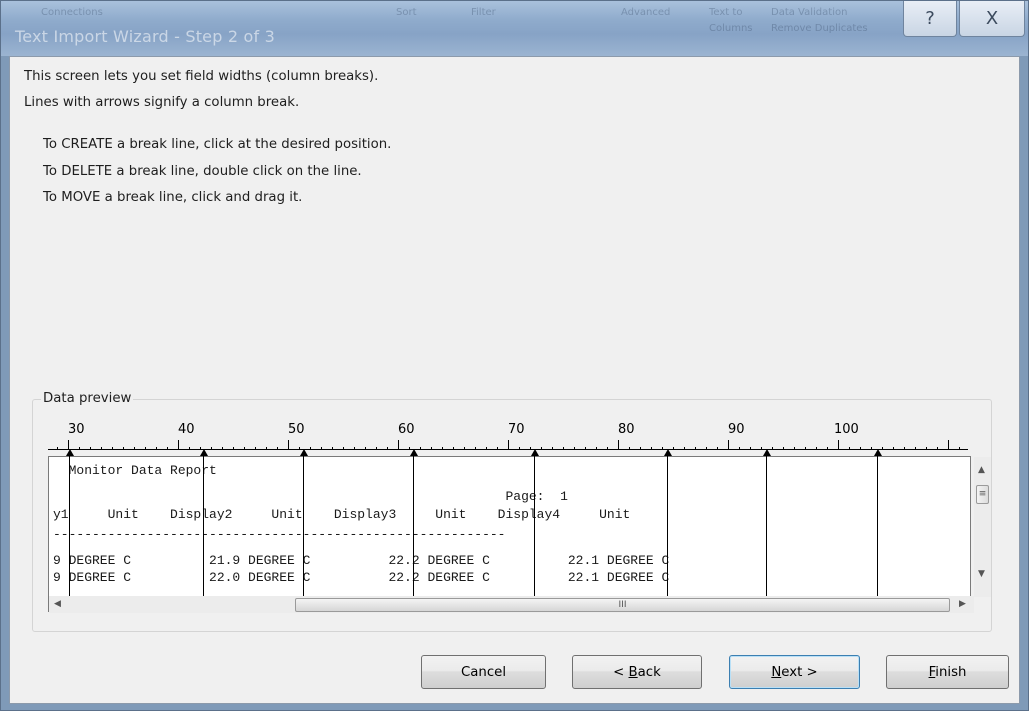 The width and height of the screenshot is (1029, 711). Describe the element at coordinates (173, 197) in the screenshot. I see `move-instruction: To MOVE a break line, click and drag it.` at that location.